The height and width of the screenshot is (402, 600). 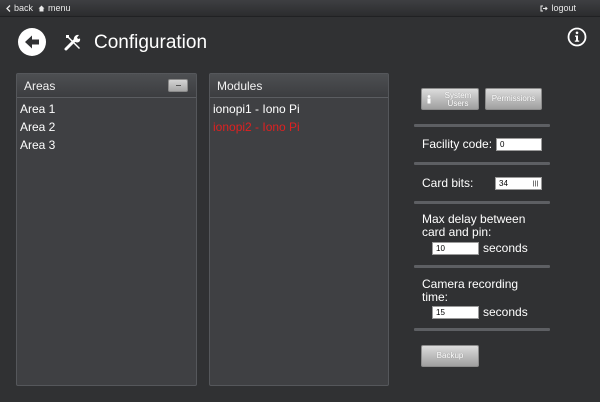 I want to click on areas-header: Areas, so click(x=106, y=86).